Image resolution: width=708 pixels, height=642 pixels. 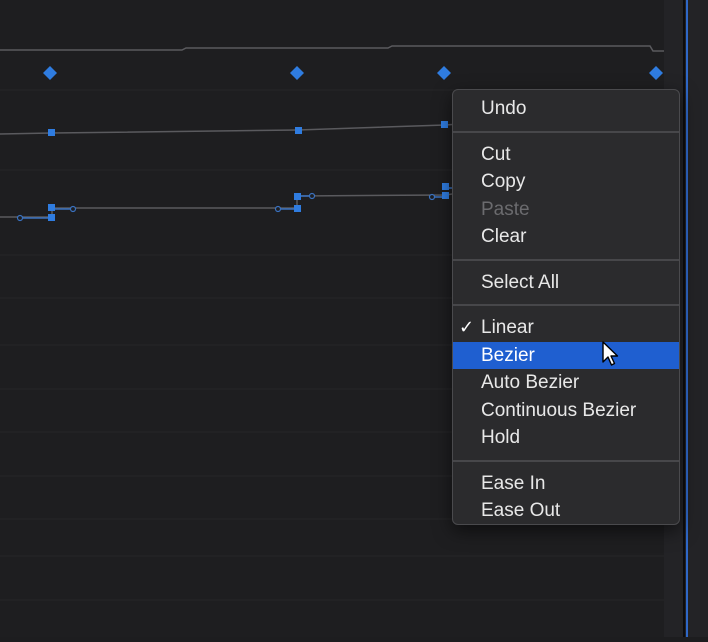 I want to click on menu-item-continuous-bezier: Continuous Bezier, so click(x=566, y=411).